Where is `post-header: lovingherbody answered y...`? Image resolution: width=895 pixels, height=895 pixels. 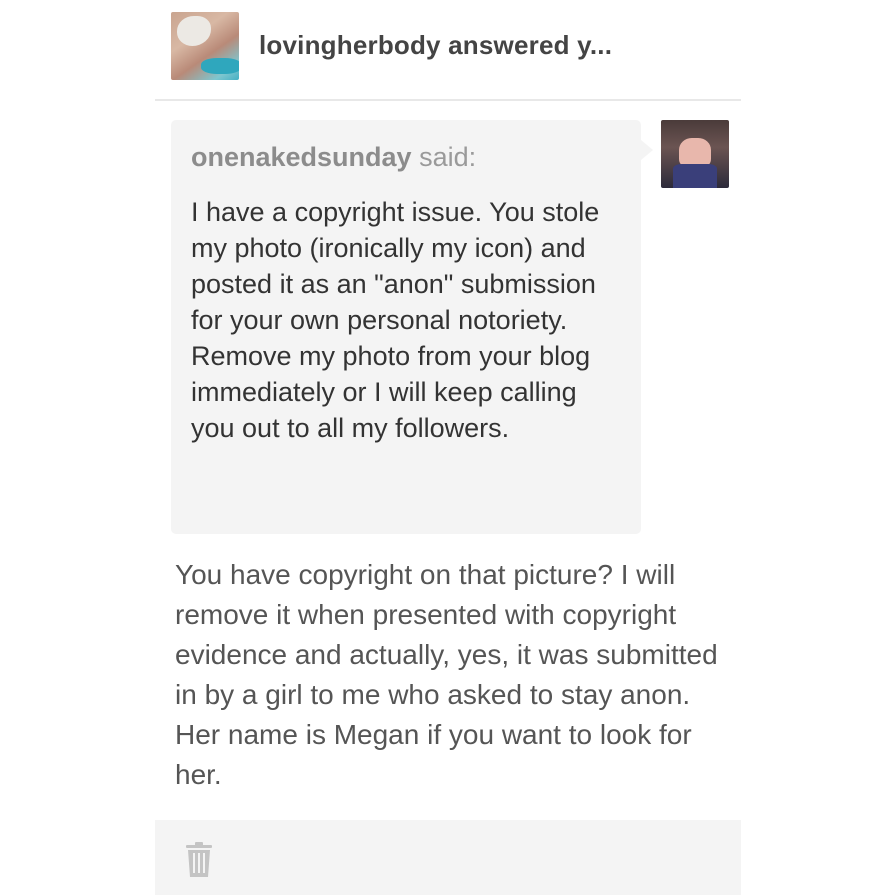 post-header: lovingherbody answered y... is located at coordinates (448, 50).